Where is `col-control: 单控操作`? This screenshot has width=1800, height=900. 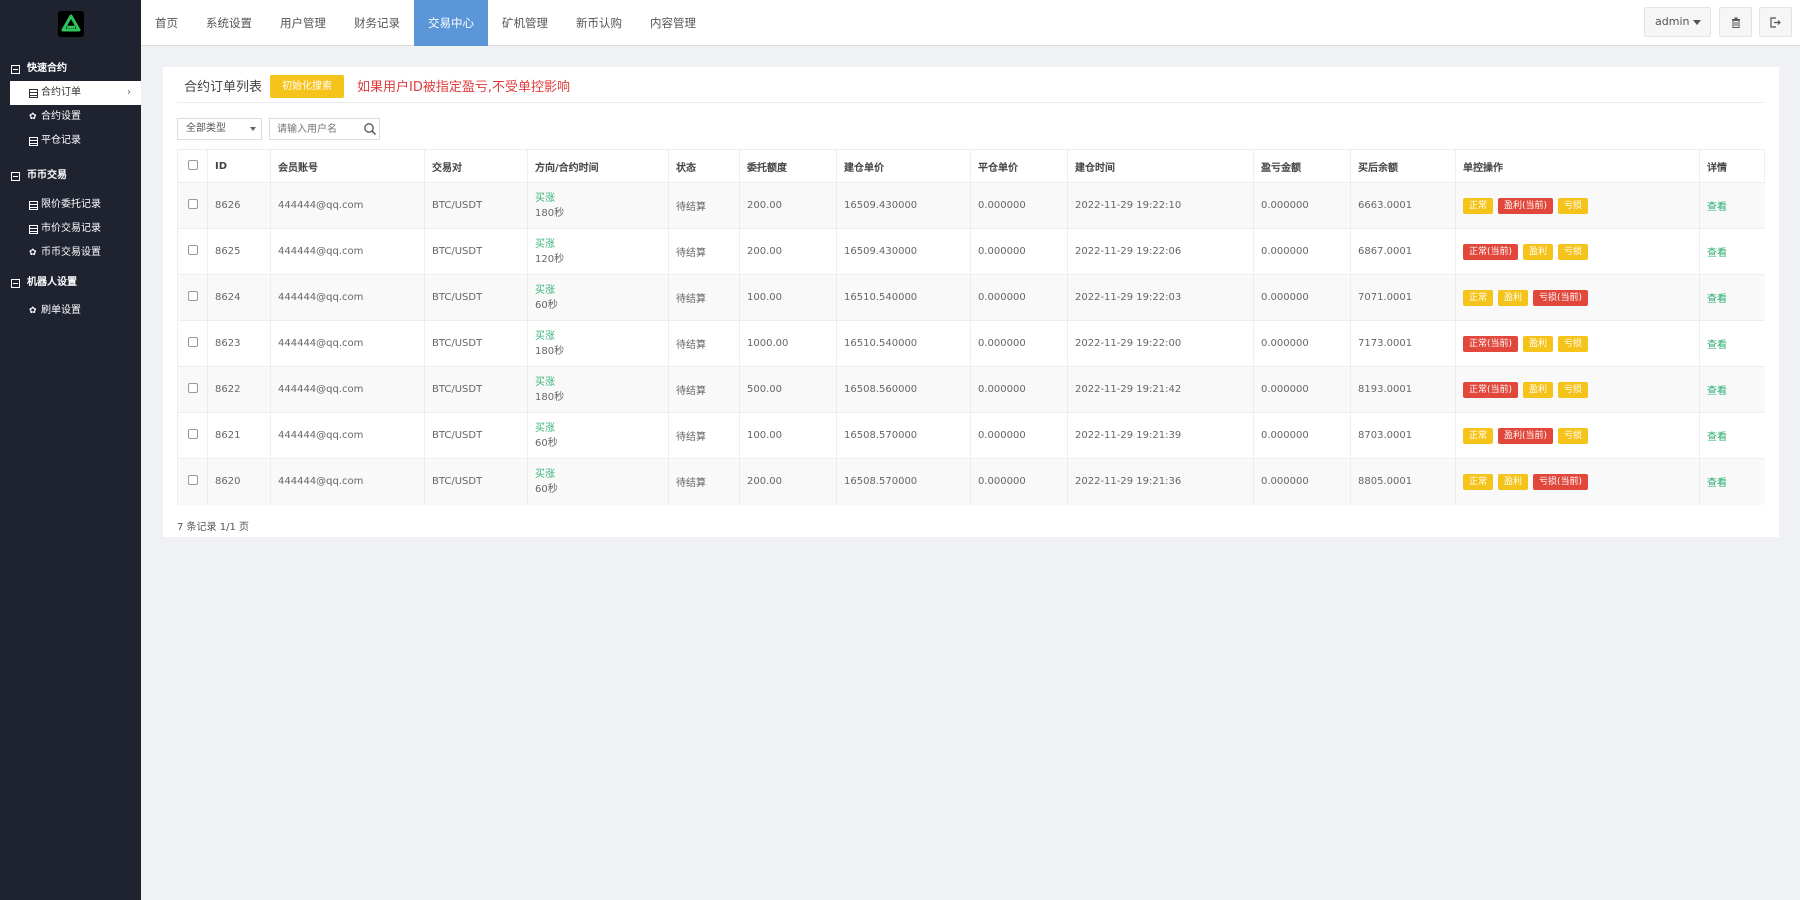
col-control: 单控操作 is located at coordinates (1577, 166).